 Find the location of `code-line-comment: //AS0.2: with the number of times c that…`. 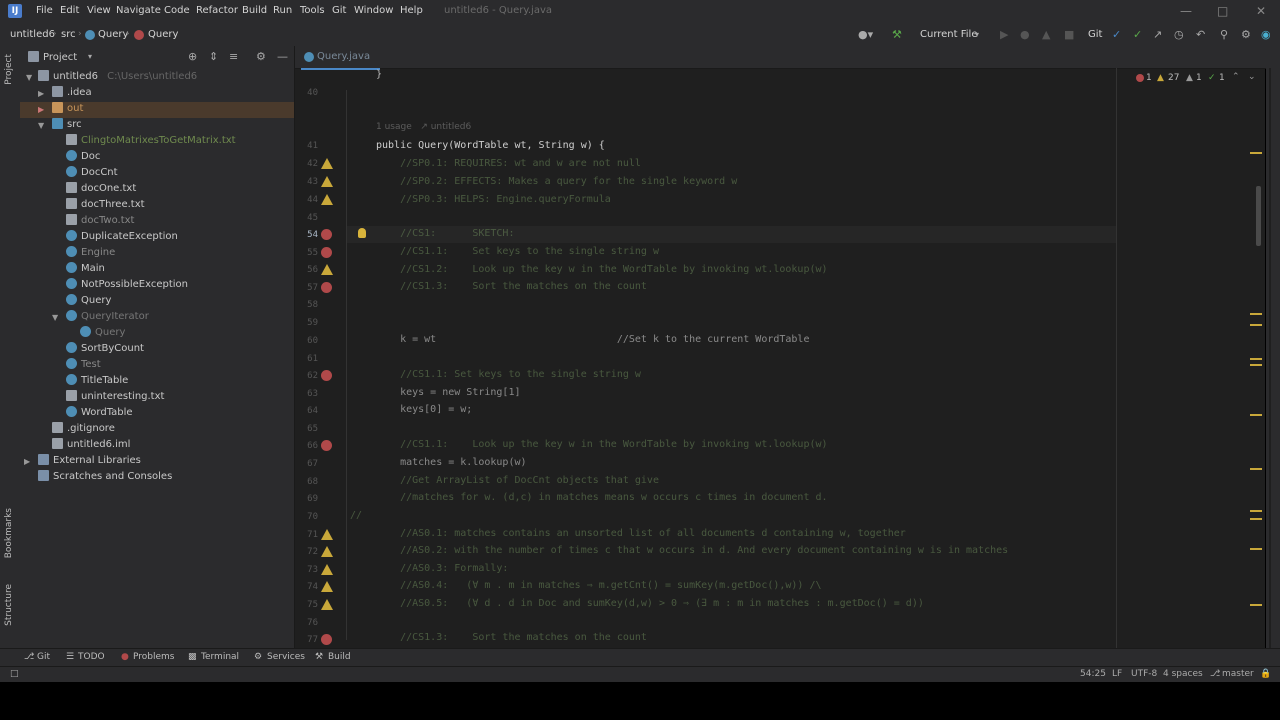

code-line-comment: //AS0.2: with the number of times c that… is located at coordinates (692, 550).